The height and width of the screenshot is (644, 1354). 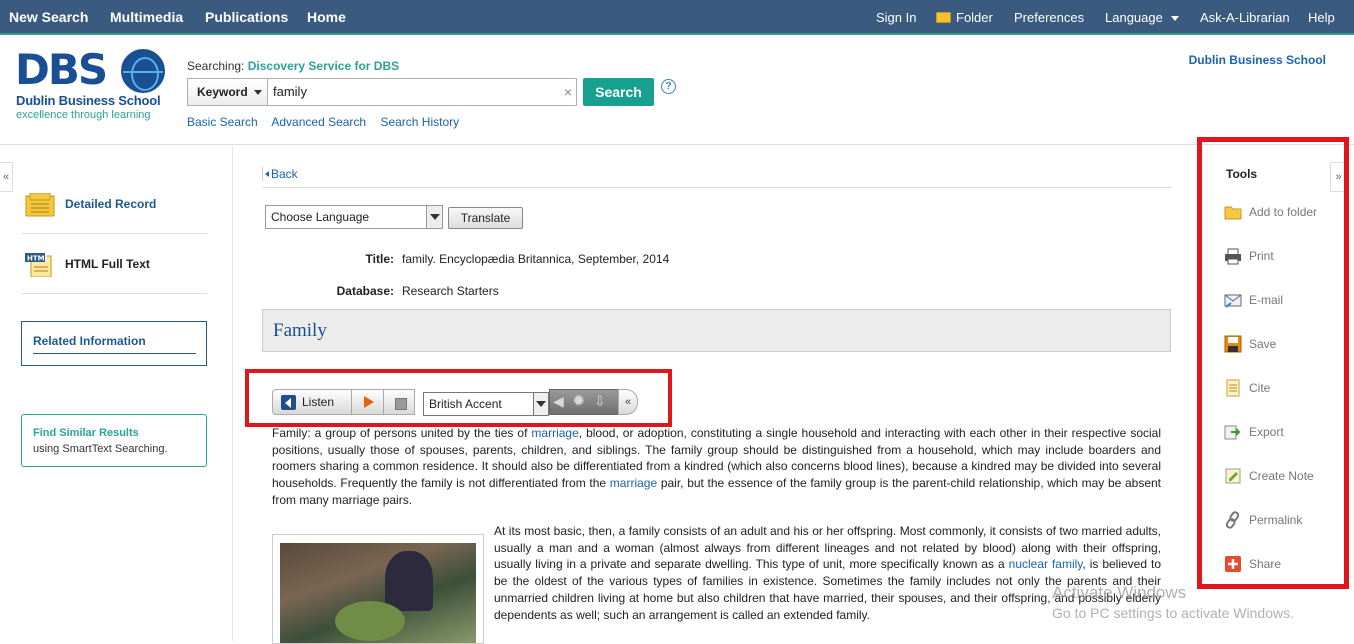 I want to click on related-information-heading: Related Information, so click(x=89, y=341).